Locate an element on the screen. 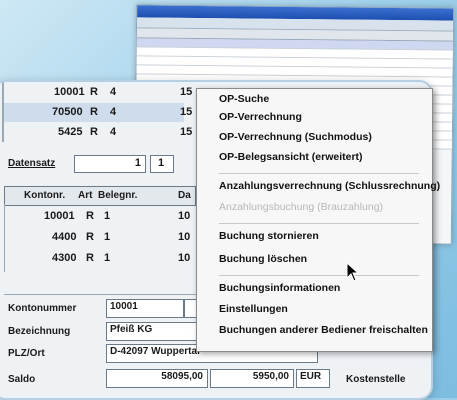 The height and width of the screenshot is (400, 457). bezeichnung-label: Bezeichnung is located at coordinates (39, 331).